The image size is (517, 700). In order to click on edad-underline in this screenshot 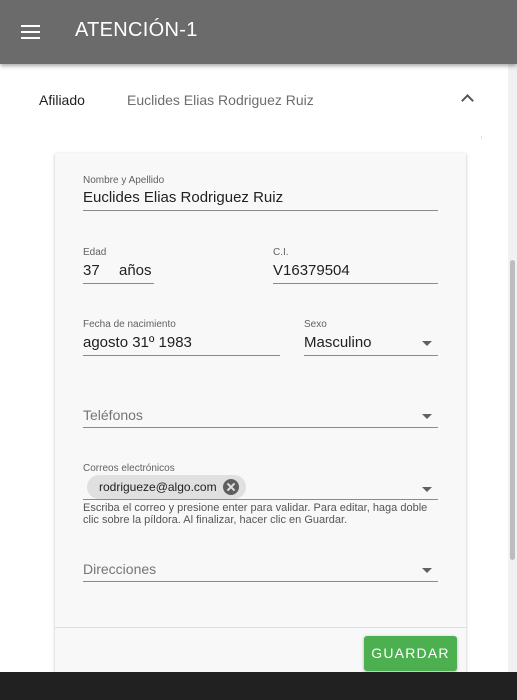, I will do `click(118, 283)`.